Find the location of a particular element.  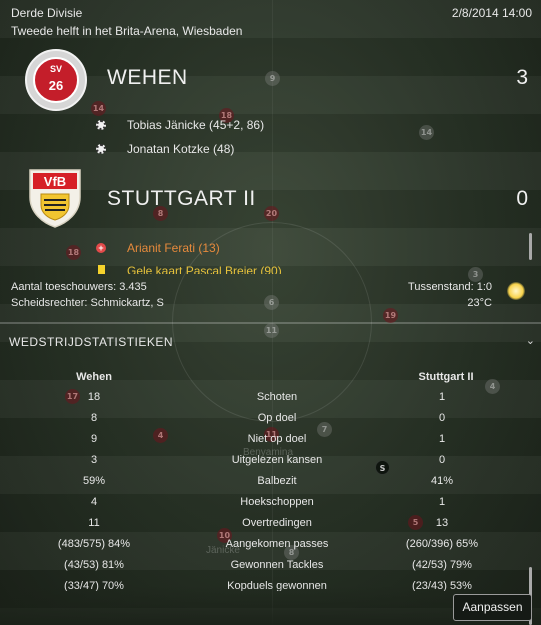

away-score: 0 is located at coordinates (522, 198).